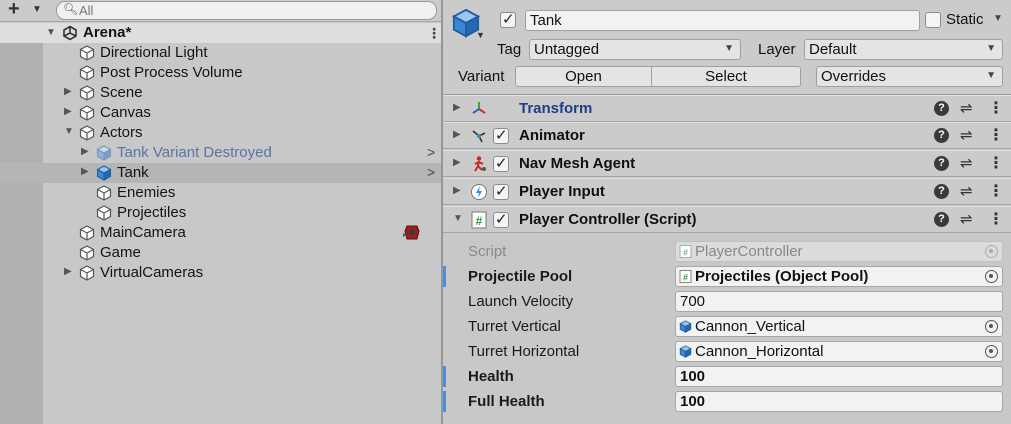 Image resolution: width=1011 pixels, height=424 pixels. Describe the element at coordinates (25, 10) in the screenshot. I see `create-button: + ▼` at that location.